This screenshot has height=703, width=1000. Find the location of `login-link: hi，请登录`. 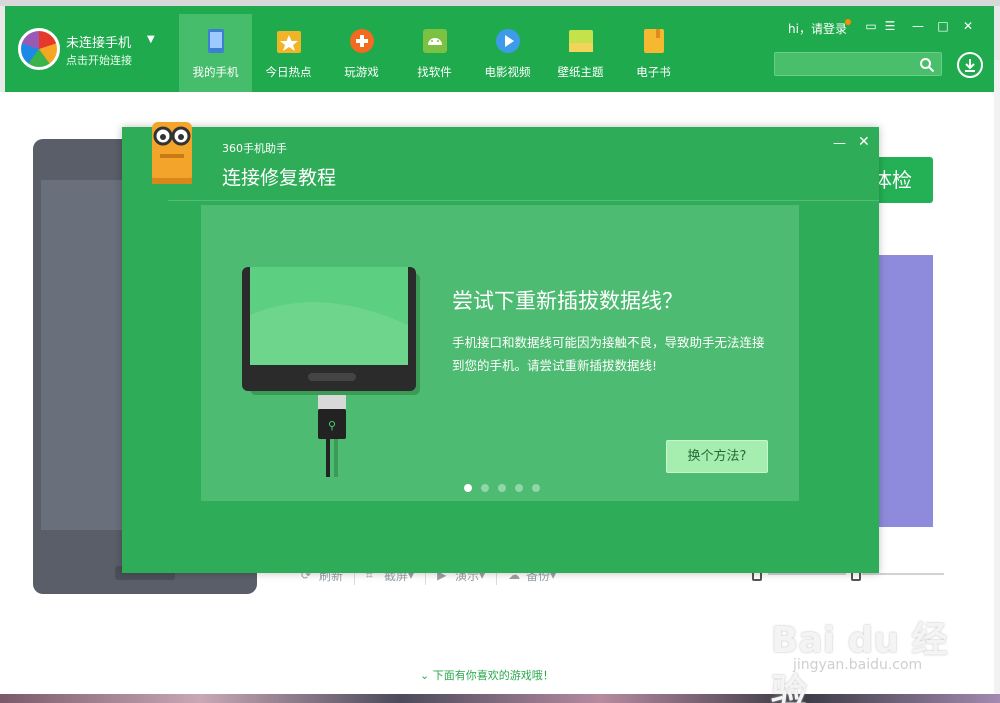

login-link: hi，请登录 is located at coordinates (817, 28).